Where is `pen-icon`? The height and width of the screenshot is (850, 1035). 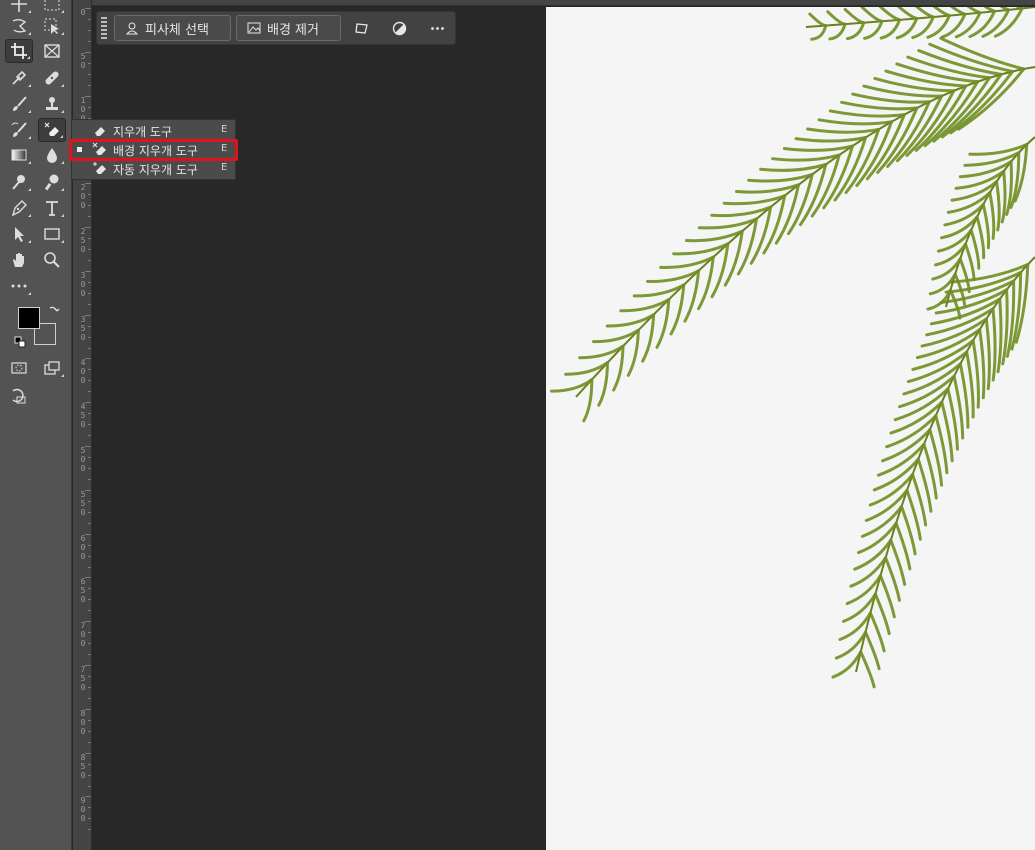
pen-icon is located at coordinates (19, 208).